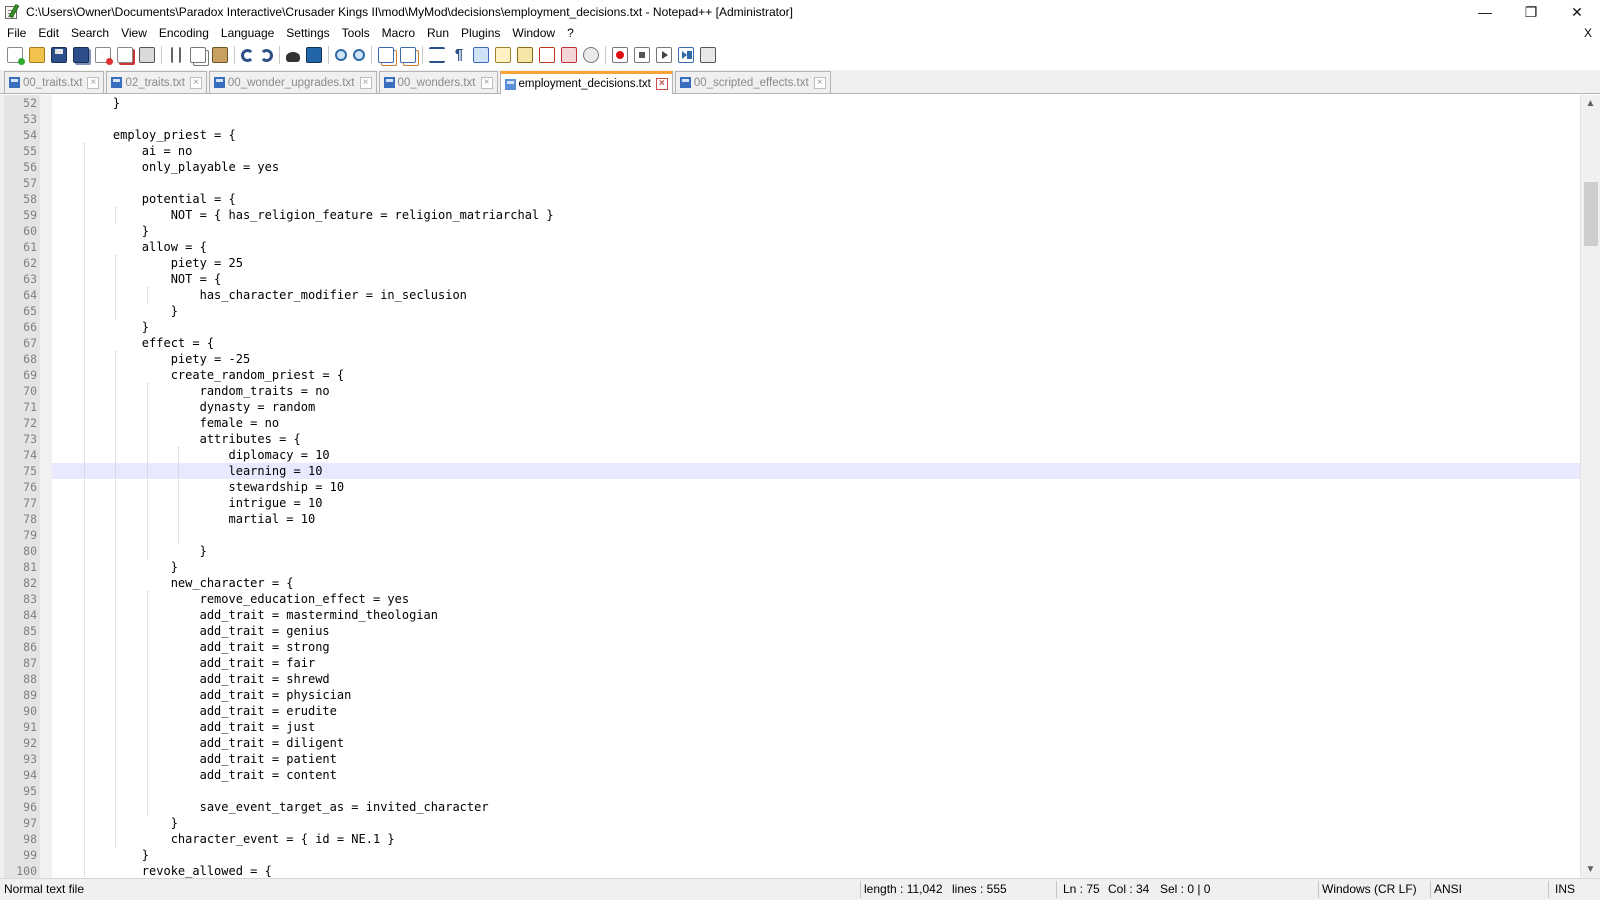 Image resolution: width=1600 pixels, height=901 pixels. Describe the element at coordinates (816, 167) in the screenshot. I see `code-line: only_playable = yes` at that location.